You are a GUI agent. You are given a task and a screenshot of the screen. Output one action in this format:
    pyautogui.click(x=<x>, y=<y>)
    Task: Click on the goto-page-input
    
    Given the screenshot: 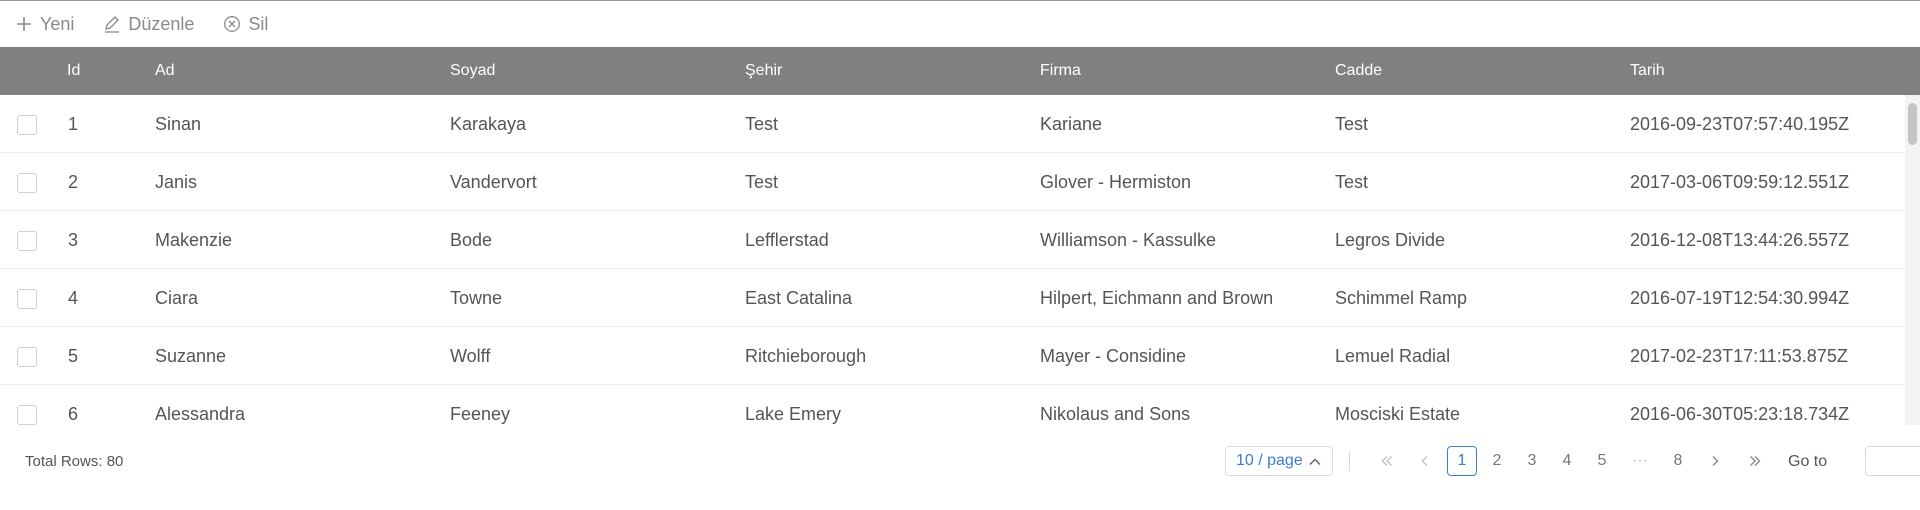 What is the action you would take?
    pyautogui.click(x=1892, y=461)
    